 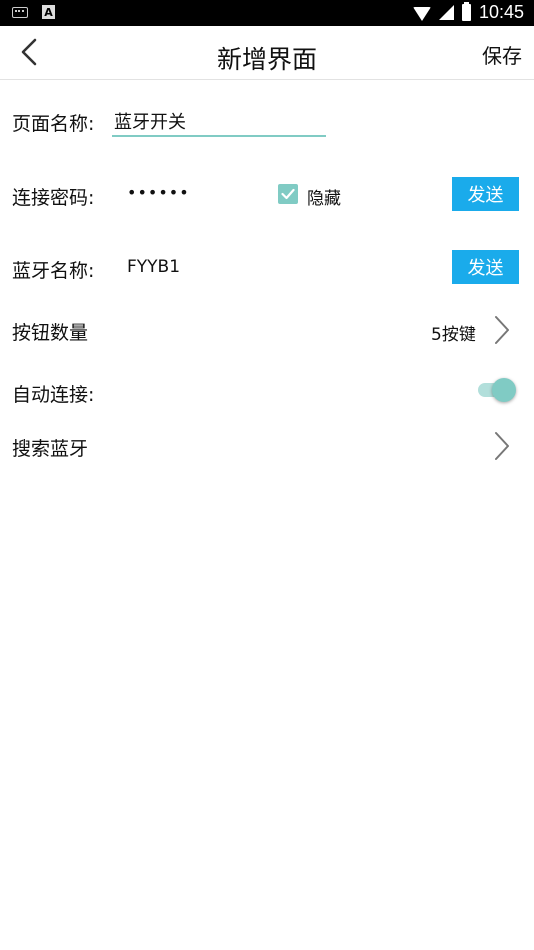 I want to click on keyboard-icon, so click(x=20, y=12).